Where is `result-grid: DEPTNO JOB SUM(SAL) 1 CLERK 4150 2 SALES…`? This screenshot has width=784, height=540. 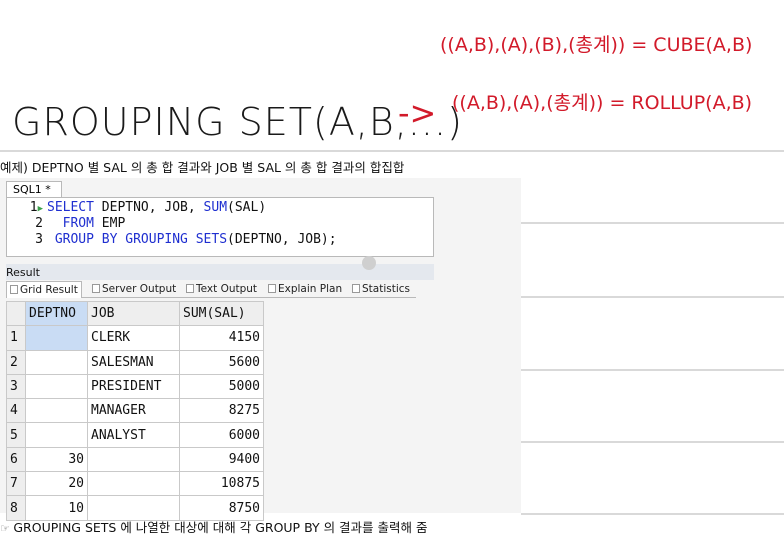 result-grid: DEPTNO JOB SUM(SAL) 1 CLERK 4150 2 SALES… is located at coordinates (135, 410).